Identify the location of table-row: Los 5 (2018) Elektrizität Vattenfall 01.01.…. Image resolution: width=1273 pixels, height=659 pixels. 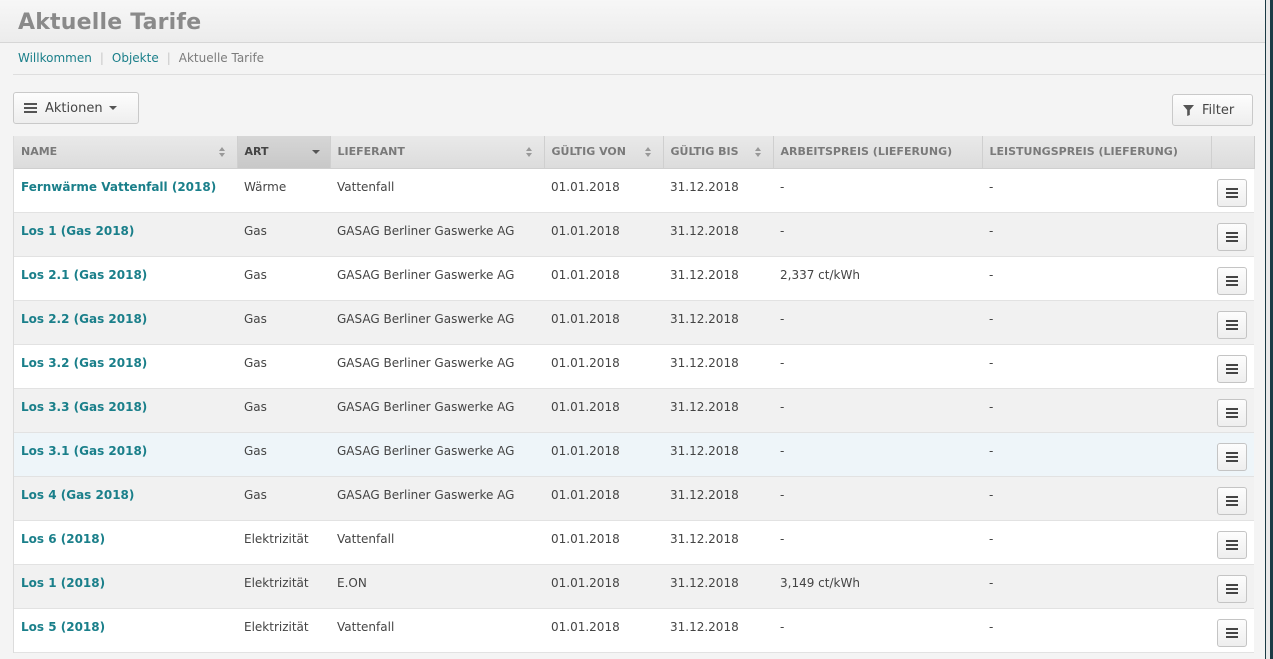
(634, 630).